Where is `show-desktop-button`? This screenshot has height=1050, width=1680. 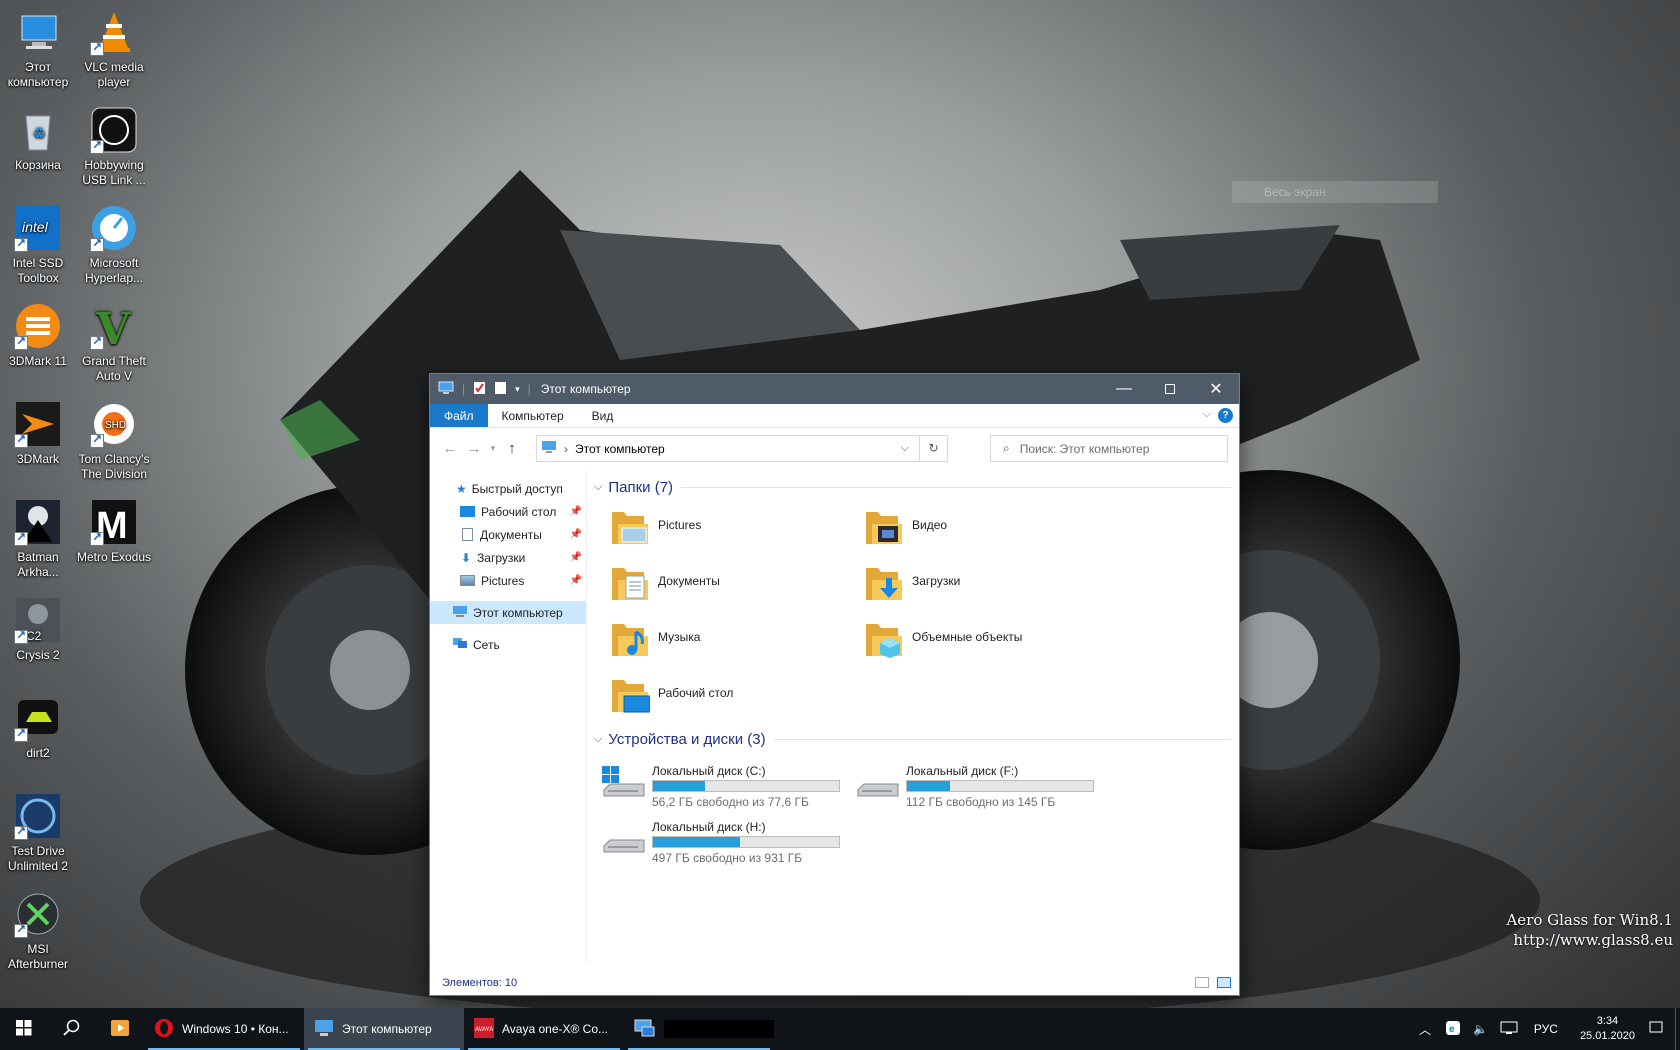 show-desktop-button is located at coordinates (1677, 1029).